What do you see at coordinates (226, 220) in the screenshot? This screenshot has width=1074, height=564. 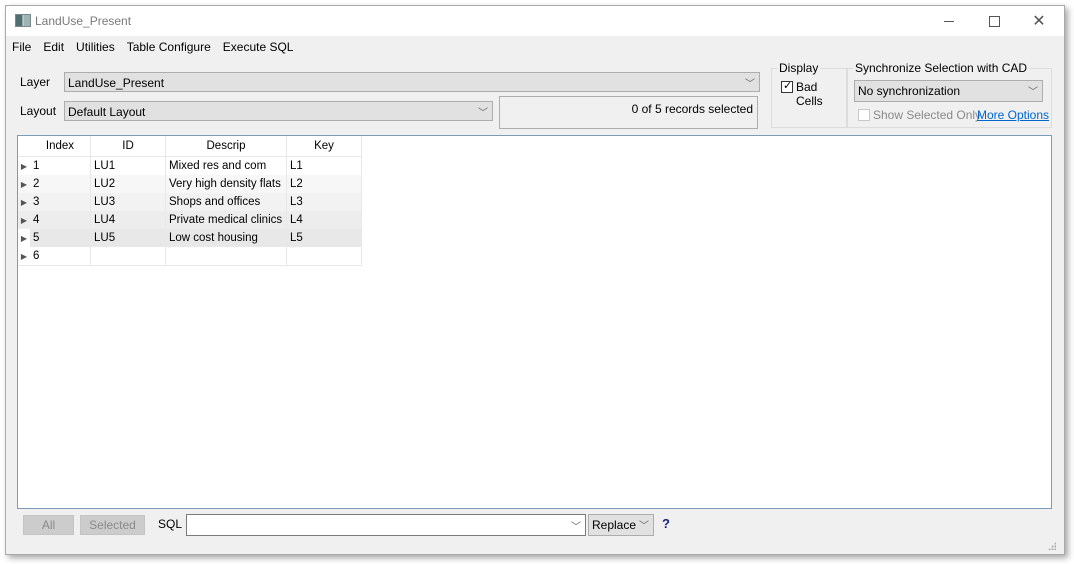 I see `cell-descrip: Private medical clinics` at bounding box center [226, 220].